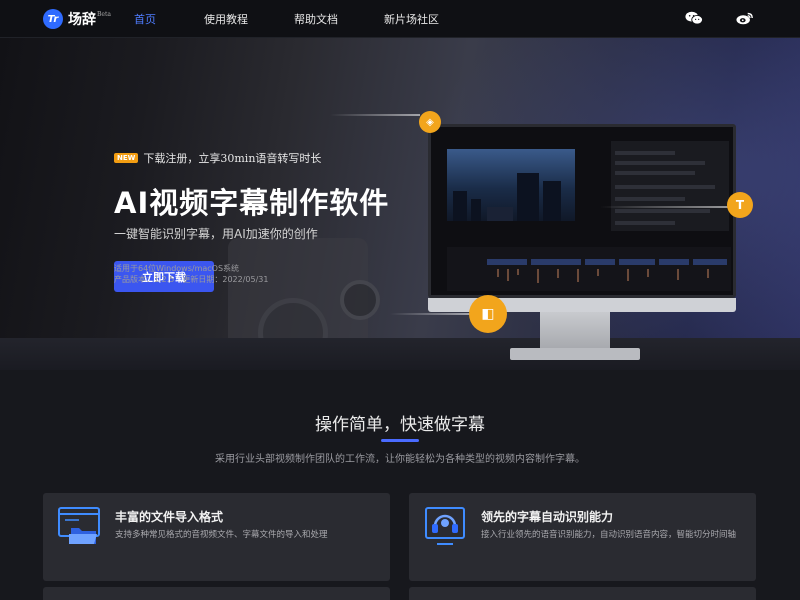 Image resolution: width=800 pixels, height=600 pixels. Describe the element at coordinates (79, 525) in the screenshot. I see `folder-icon` at that location.